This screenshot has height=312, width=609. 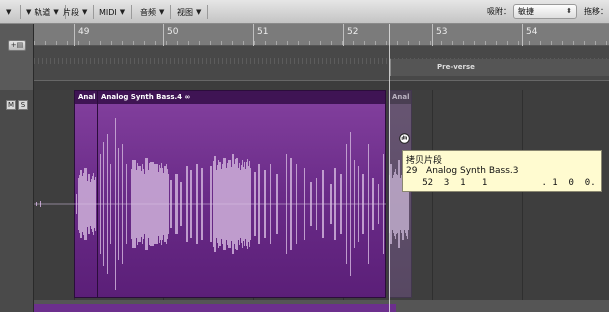 What do you see at coordinates (389, 168) in the screenshot?
I see `playhead` at bounding box center [389, 168].